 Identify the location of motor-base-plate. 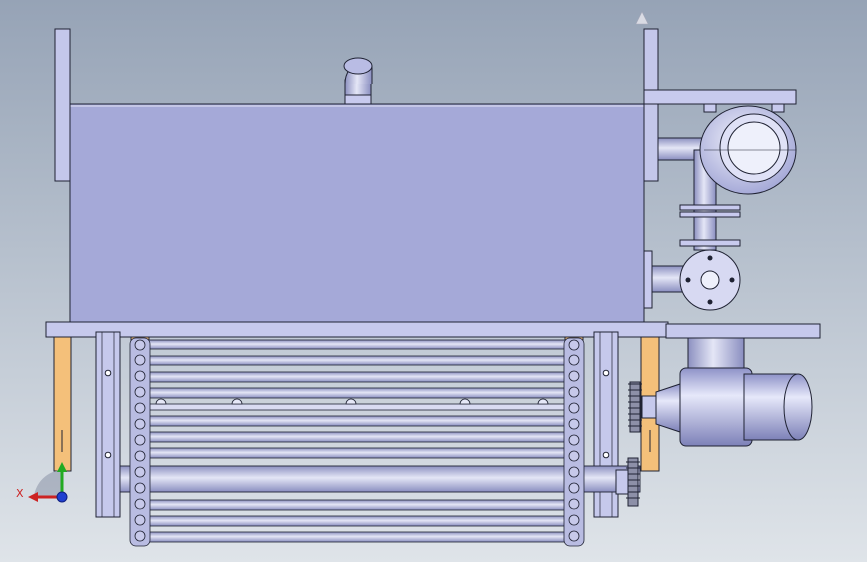
(743, 331).